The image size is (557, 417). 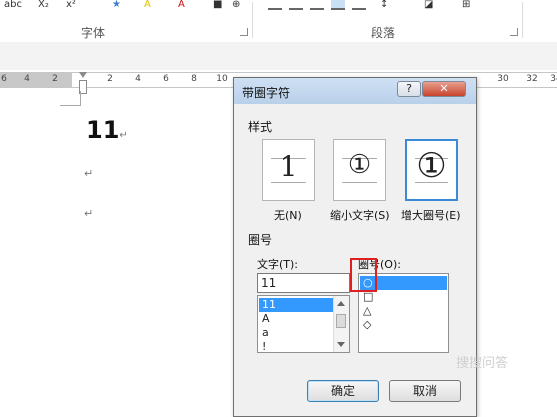 I want to click on ruler-area, so click(x=278, y=56).